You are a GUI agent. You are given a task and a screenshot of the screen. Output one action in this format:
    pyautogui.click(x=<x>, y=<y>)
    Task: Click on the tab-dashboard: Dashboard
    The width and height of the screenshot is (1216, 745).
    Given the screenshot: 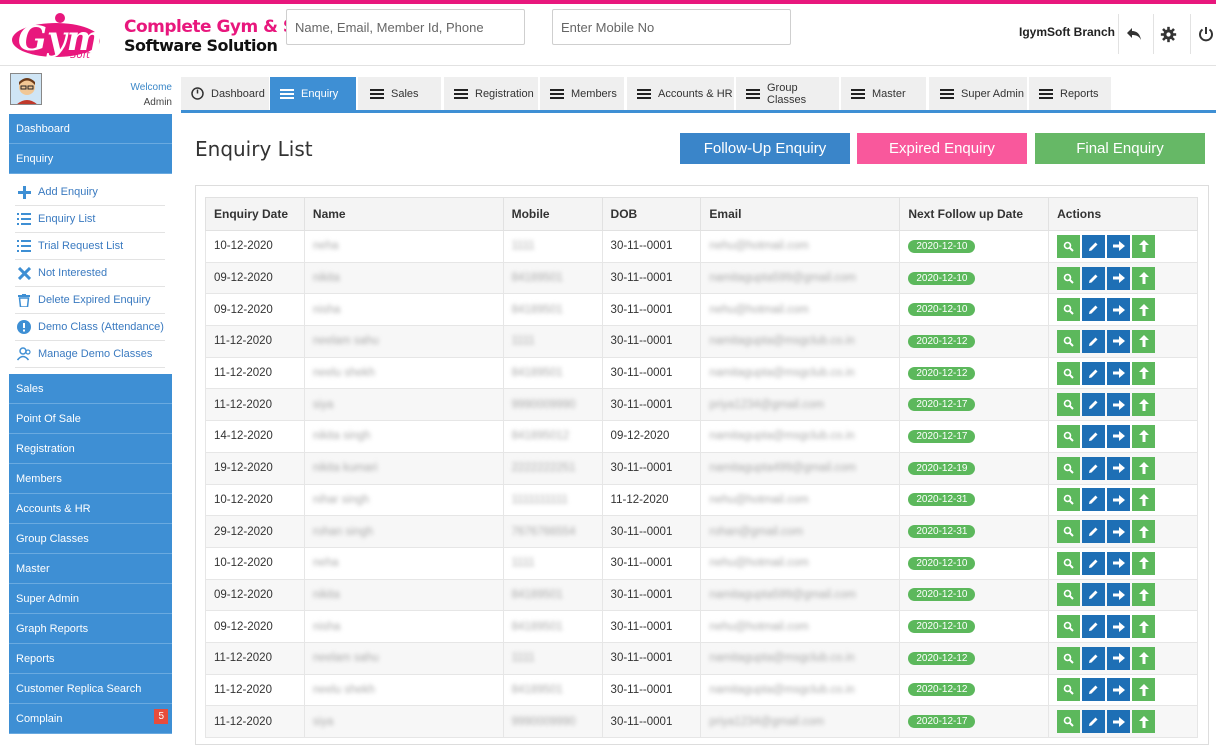 What is the action you would take?
    pyautogui.click(x=225, y=93)
    